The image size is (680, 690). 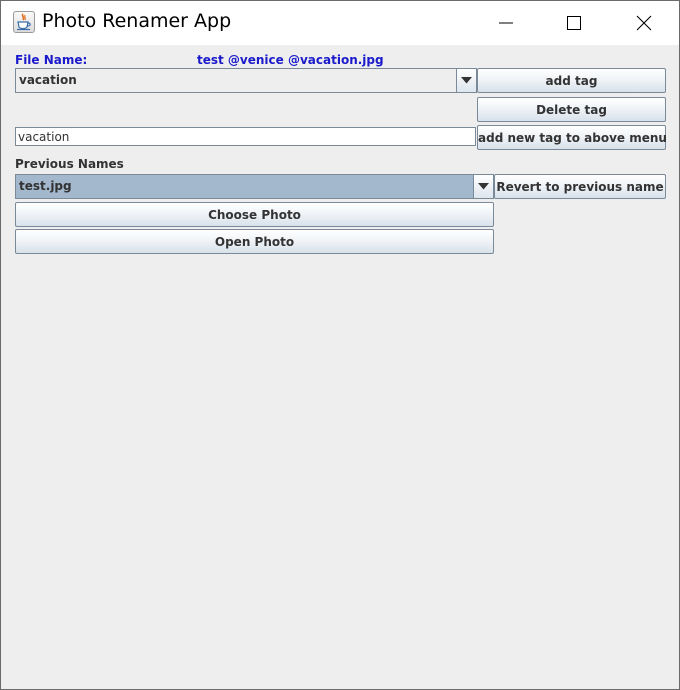 I want to click on close-icon, so click(x=644, y=23).